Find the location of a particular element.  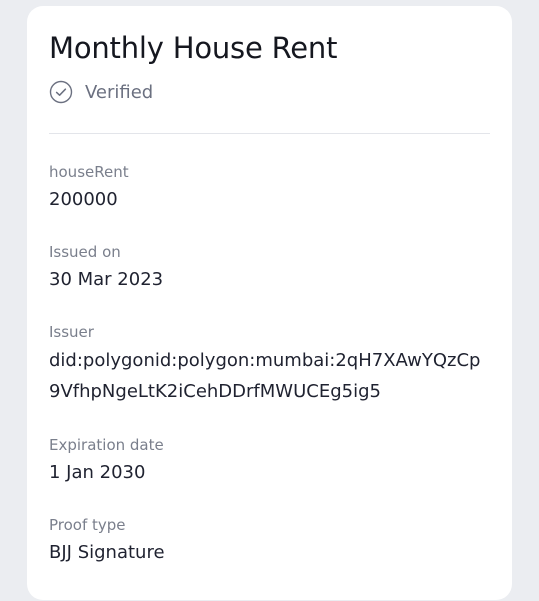

field-issued-on: Issued on 30 Mar 2023 is located at coordinates (269, 268).